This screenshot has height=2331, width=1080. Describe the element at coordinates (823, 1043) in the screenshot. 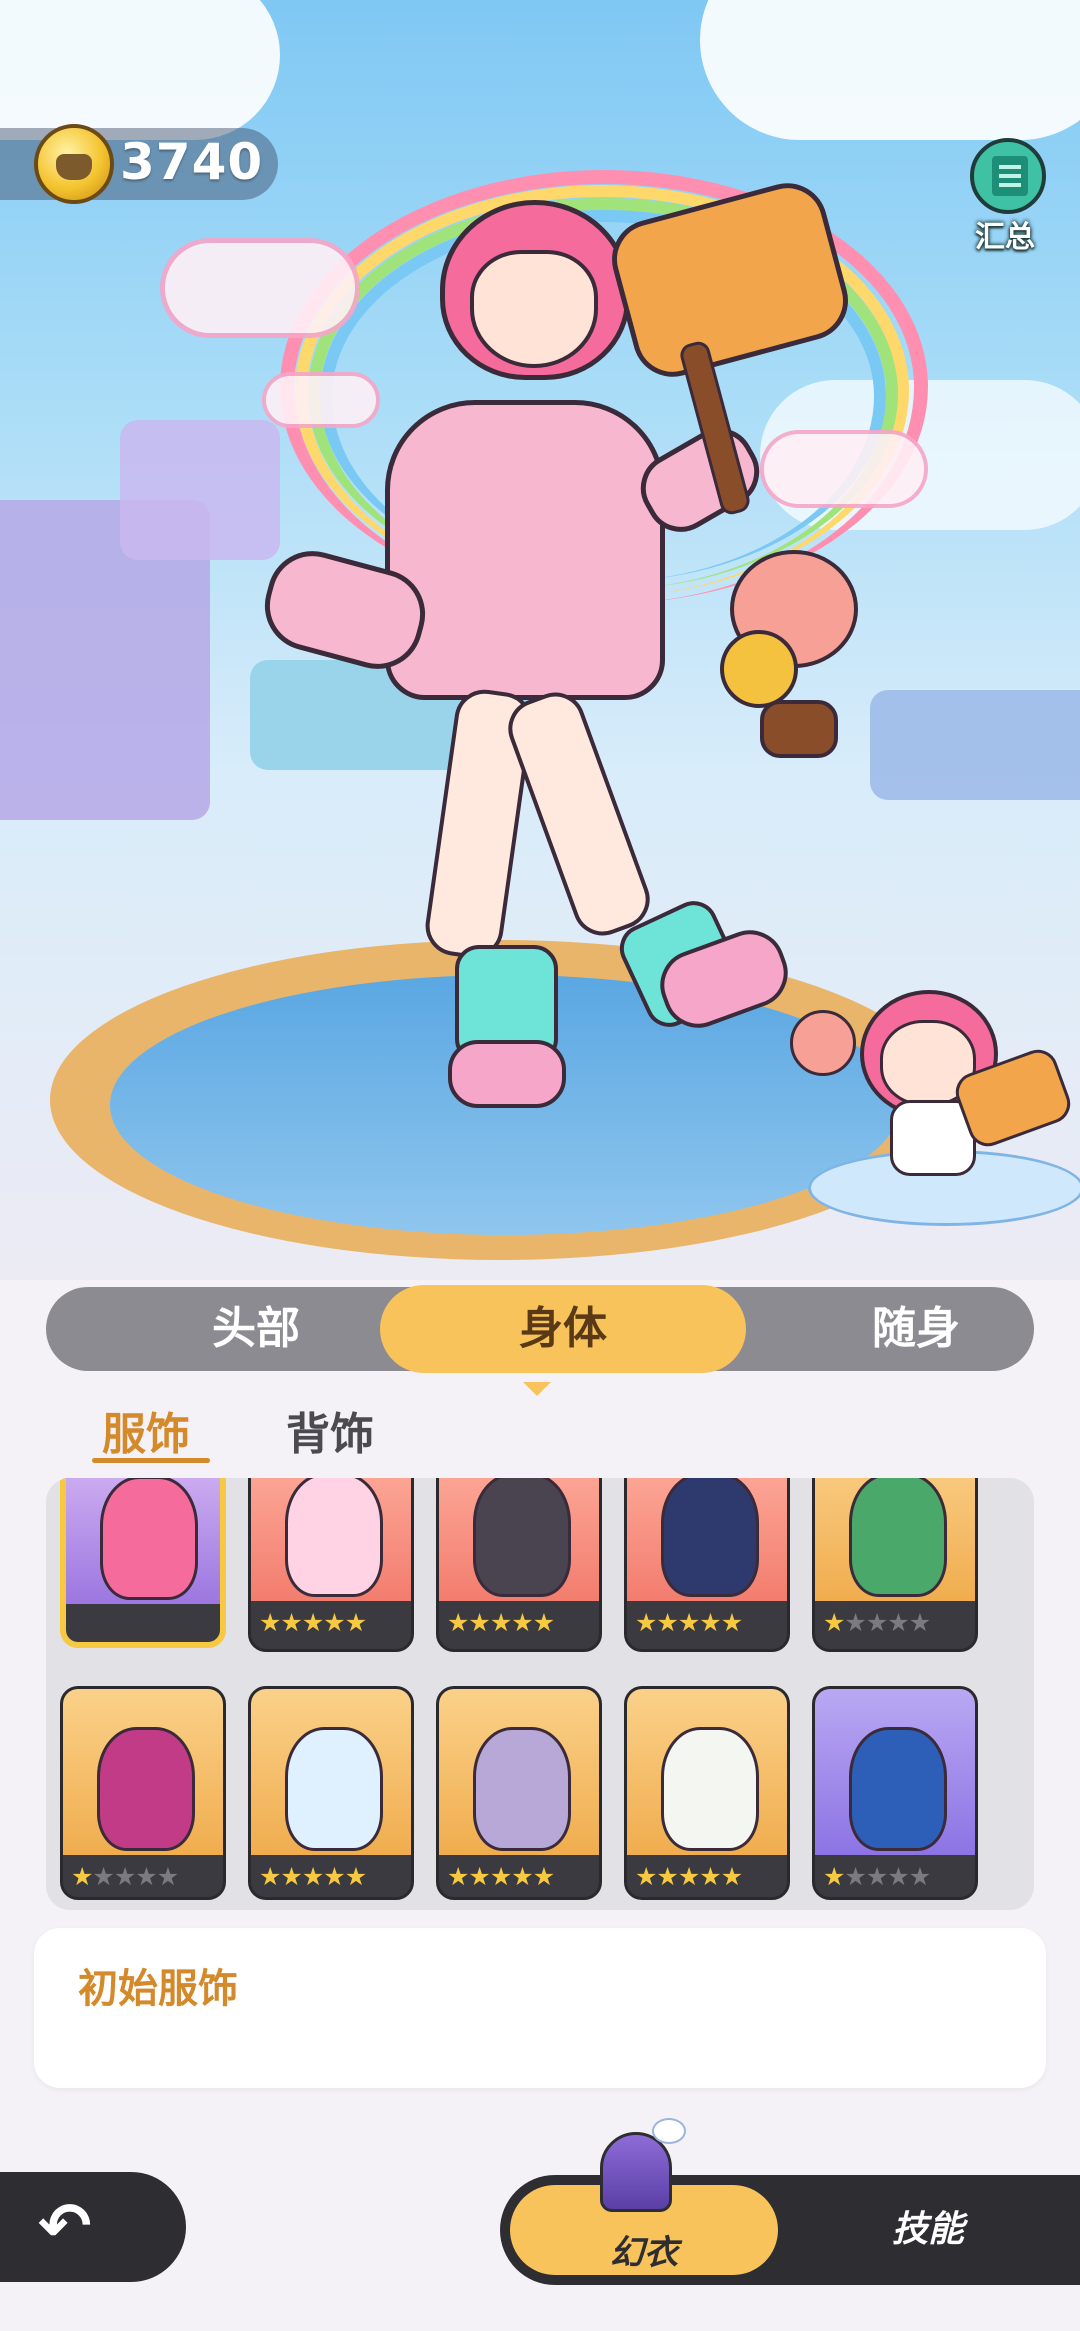

I see `chibi-flower-pet` at that location.